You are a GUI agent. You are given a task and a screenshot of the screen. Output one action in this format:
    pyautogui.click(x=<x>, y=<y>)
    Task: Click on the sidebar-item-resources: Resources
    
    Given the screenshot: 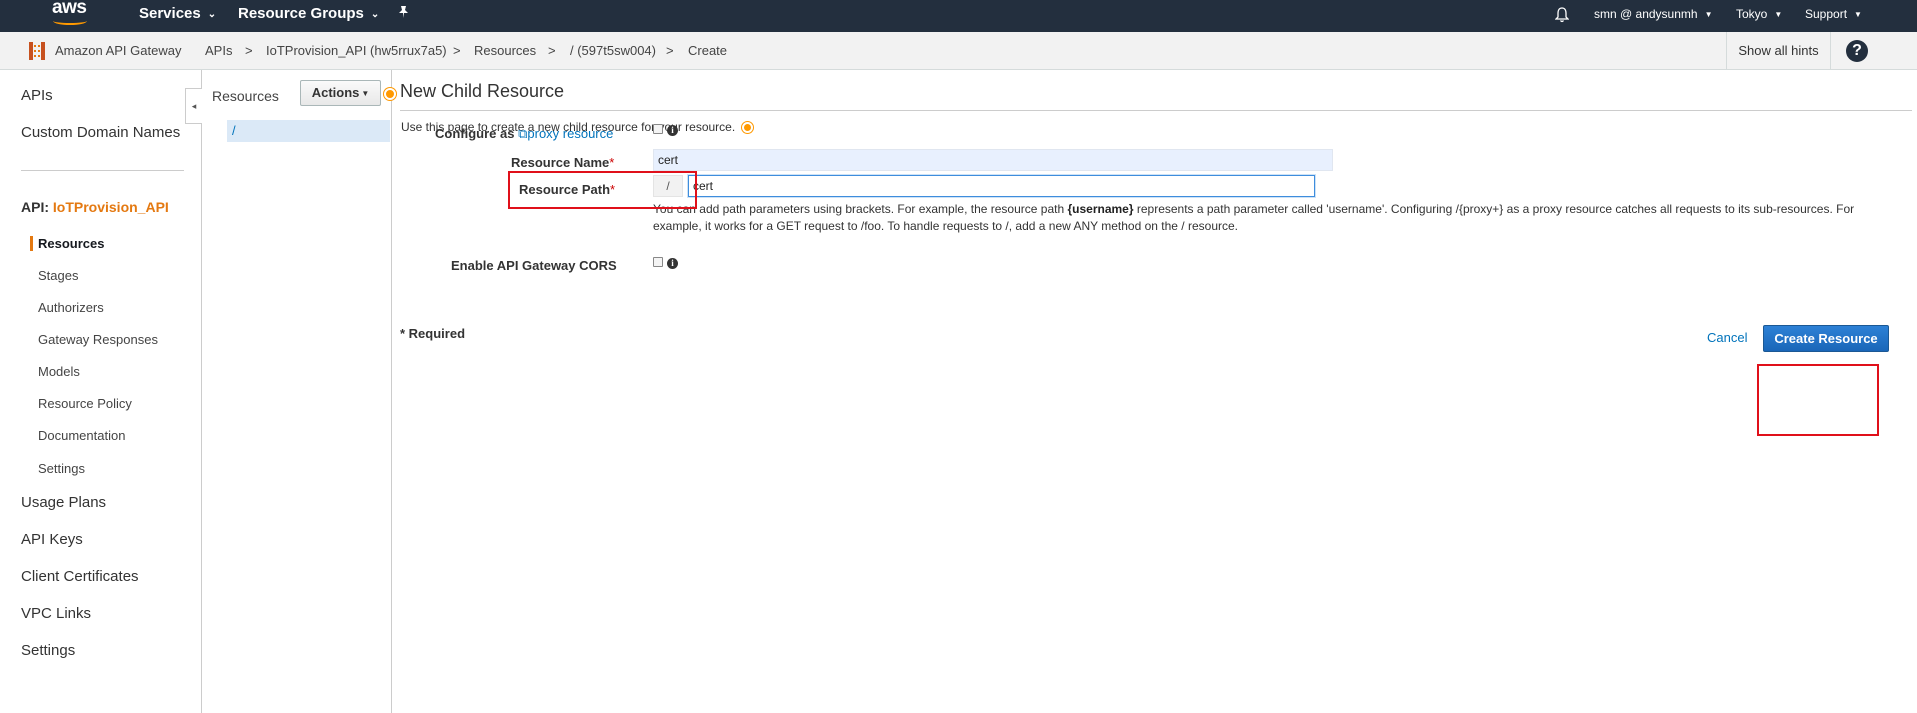 What is the action you would take?
    pyautogui.click(x=71, y=243)
    